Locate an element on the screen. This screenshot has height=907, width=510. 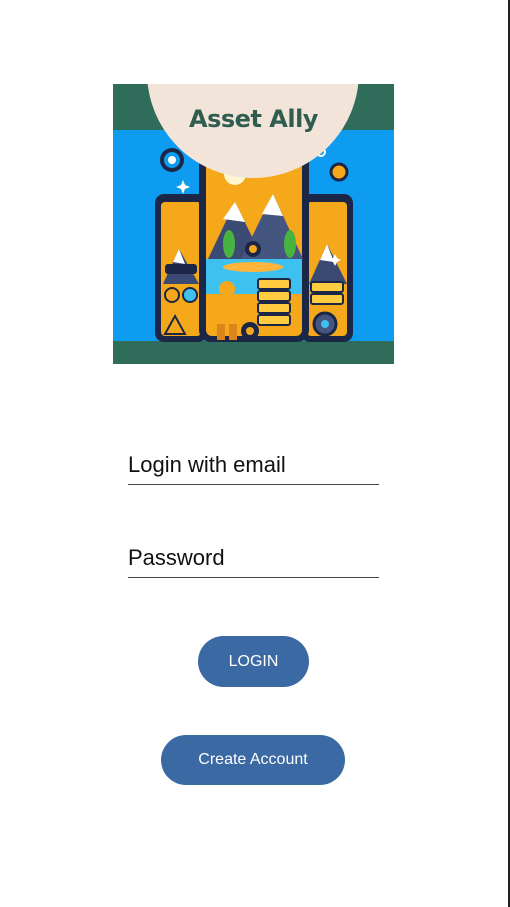
login-button: LOGIN is located at coordinates (253, 661).